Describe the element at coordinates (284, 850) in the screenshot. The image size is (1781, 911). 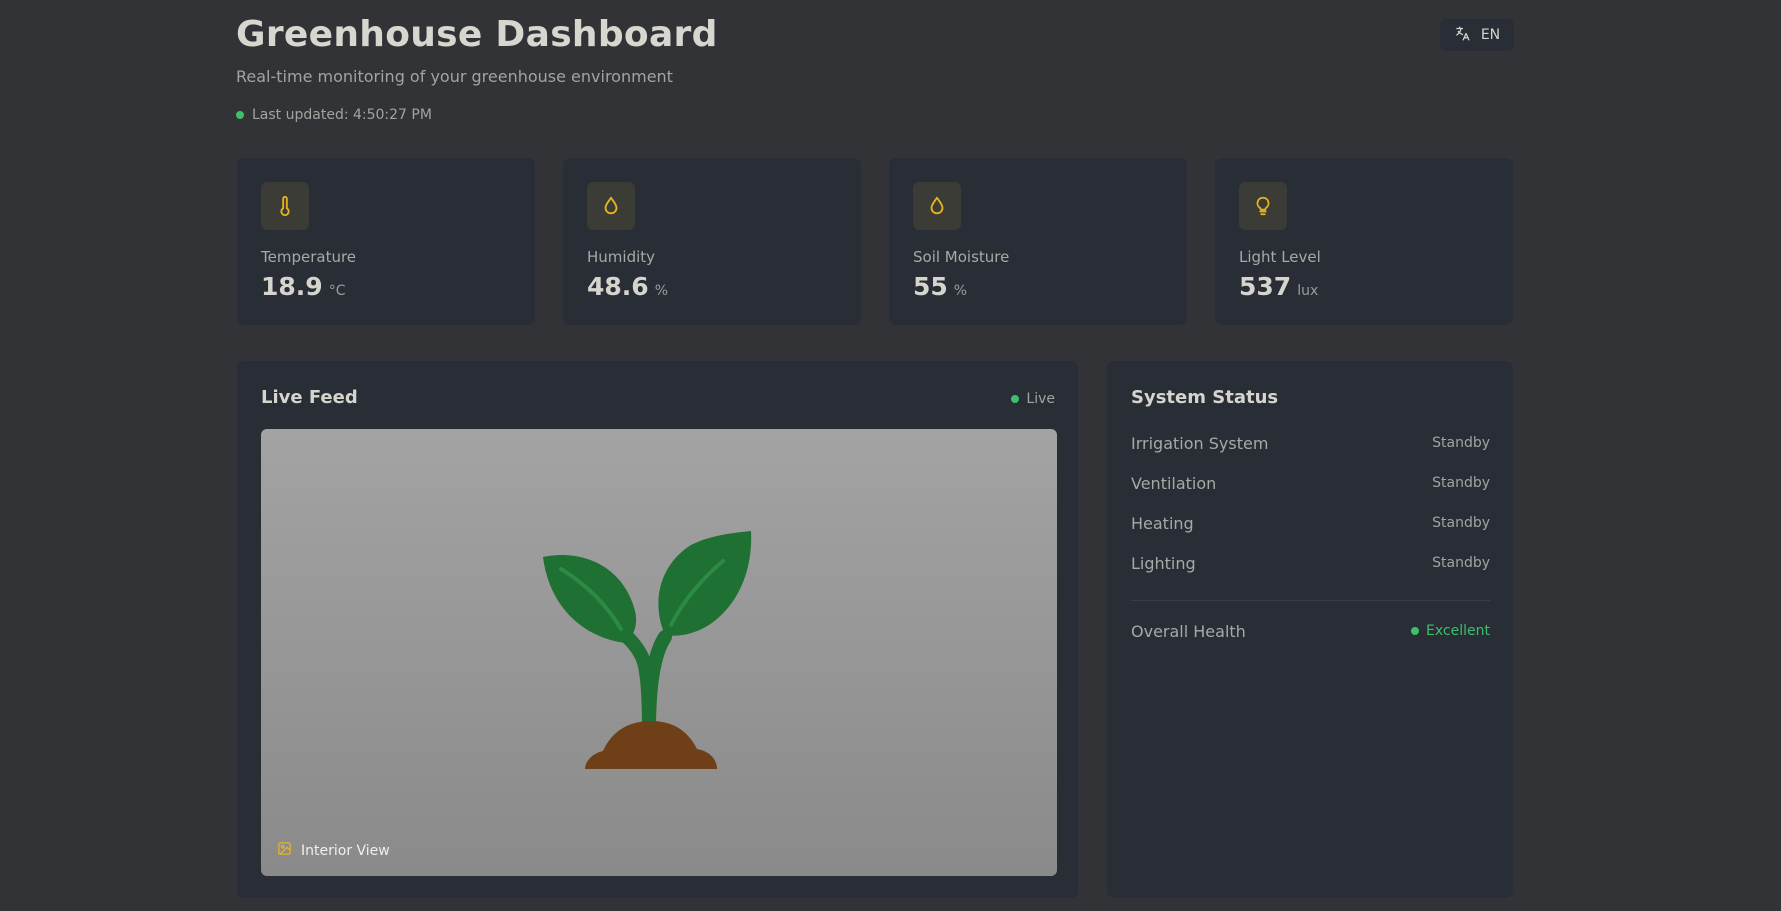
I see `image-icon` at that location.